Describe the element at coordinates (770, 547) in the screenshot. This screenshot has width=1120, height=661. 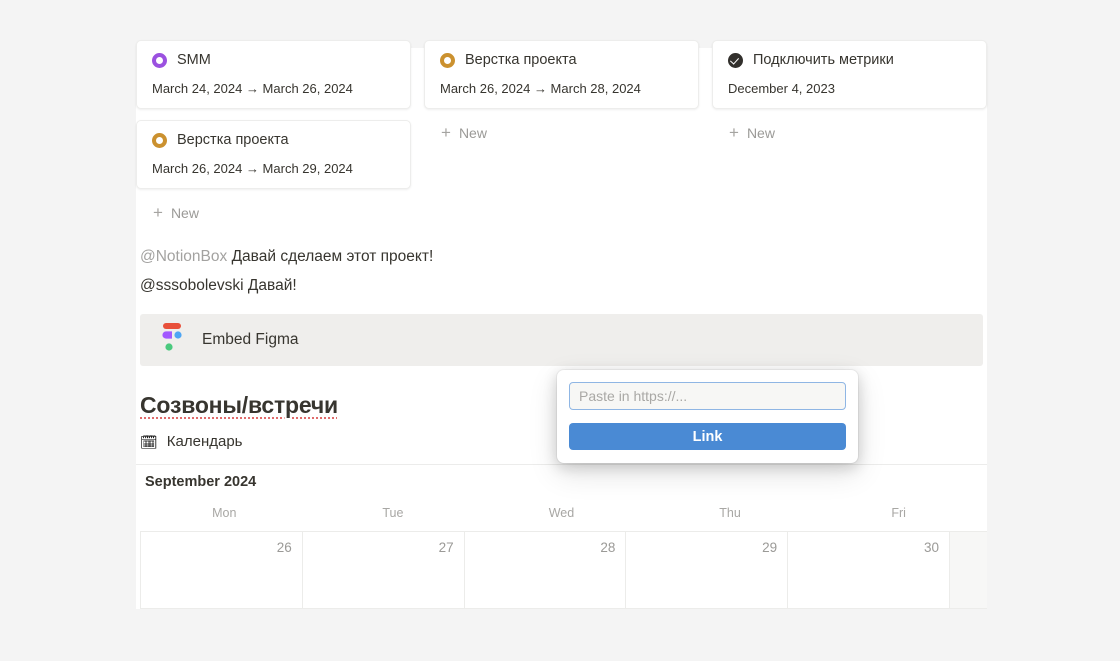
I see `calendar-day-number: 29` at that location.